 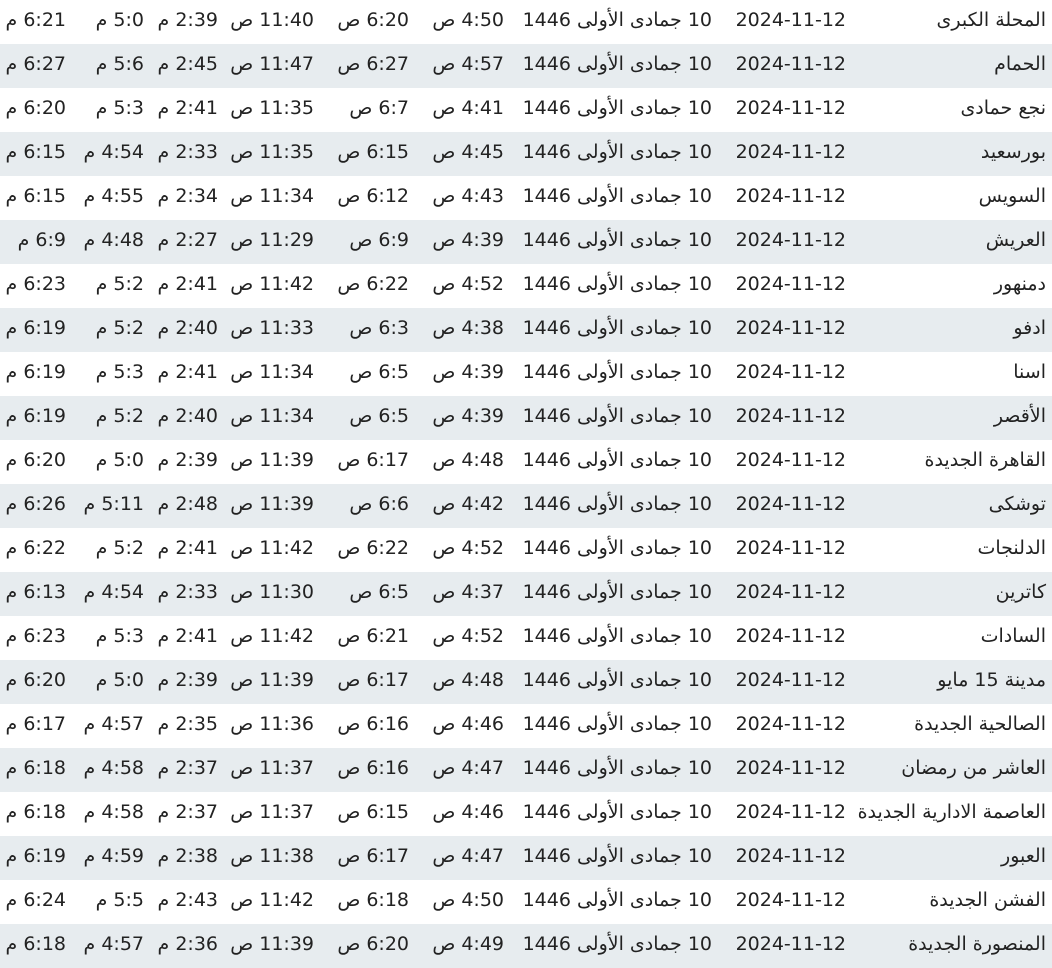 I want to click on asr-time: 2:36 م, so click(x=187, y=944).